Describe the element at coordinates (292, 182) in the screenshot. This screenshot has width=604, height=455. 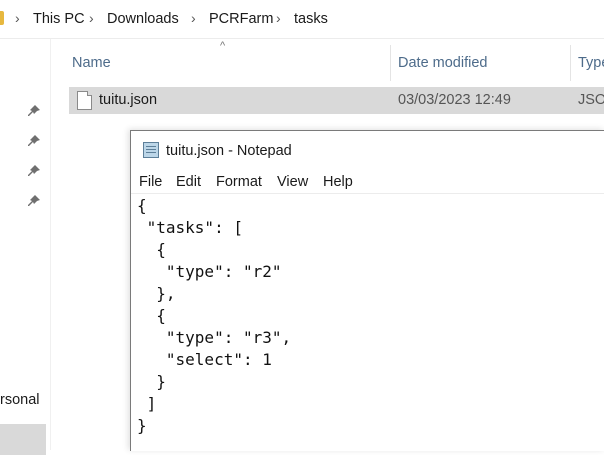
I see `menu-view: View` at that location.